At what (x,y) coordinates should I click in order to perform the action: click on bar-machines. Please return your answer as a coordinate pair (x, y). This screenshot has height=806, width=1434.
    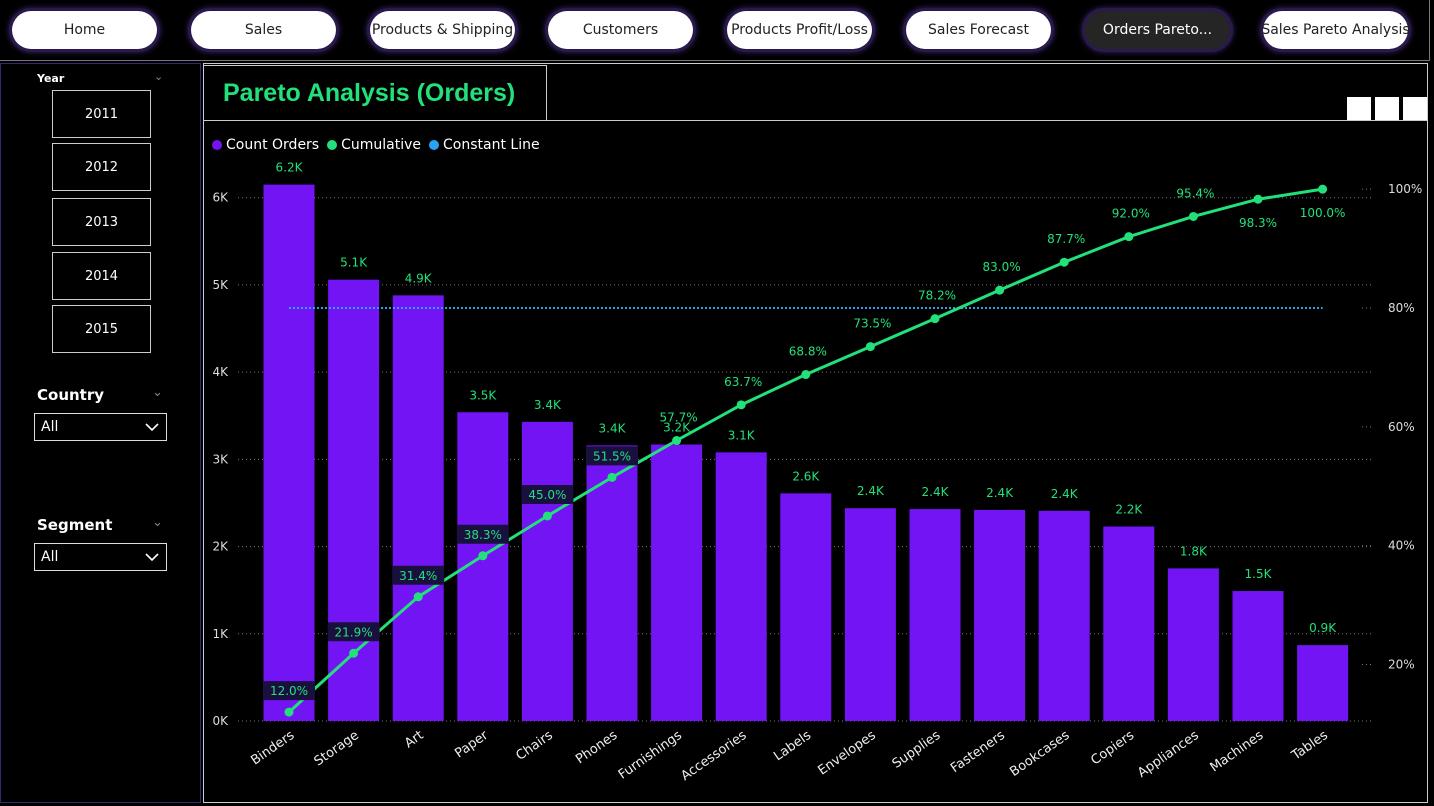
    Looking at the image, I should click on (1258, 656).